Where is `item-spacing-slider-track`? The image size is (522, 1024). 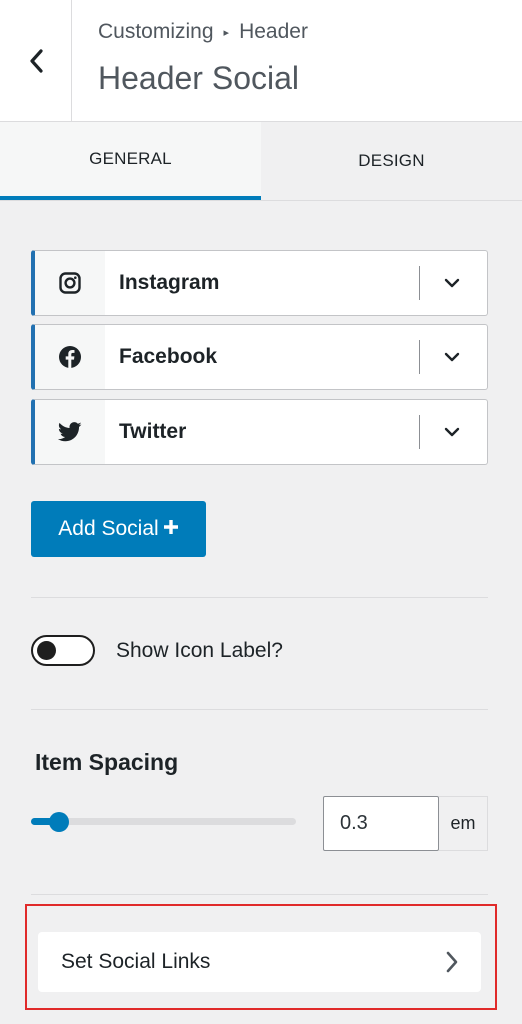 item-spacing-slider-track is located at coordinates (163, 821).